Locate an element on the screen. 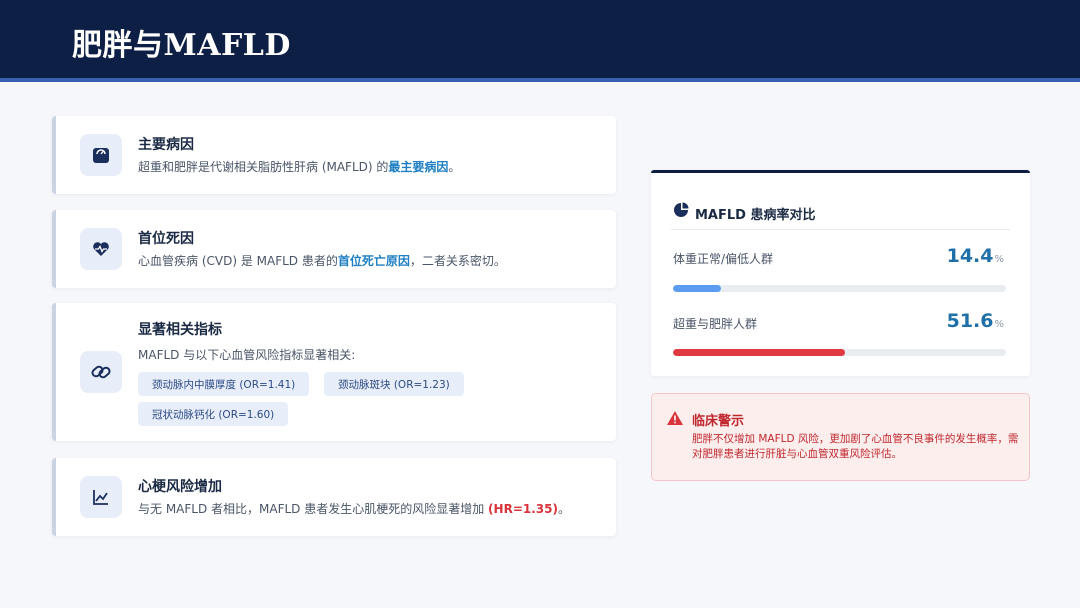  link-icon is located at coordinates (101, 372).